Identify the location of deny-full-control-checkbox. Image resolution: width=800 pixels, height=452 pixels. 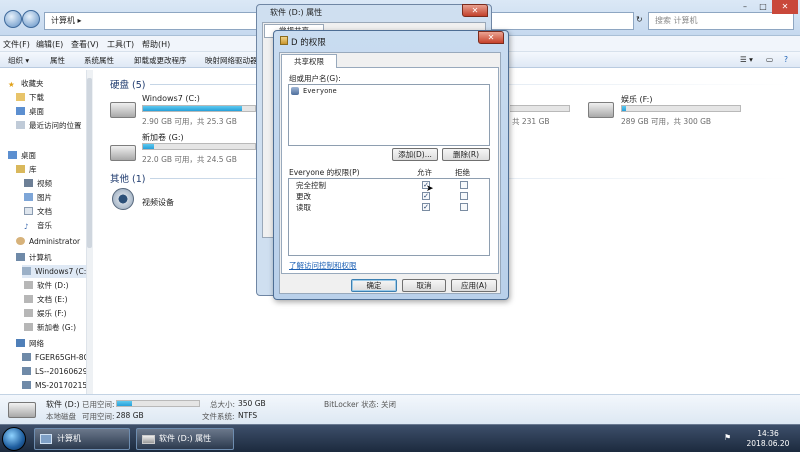
(464, 185).